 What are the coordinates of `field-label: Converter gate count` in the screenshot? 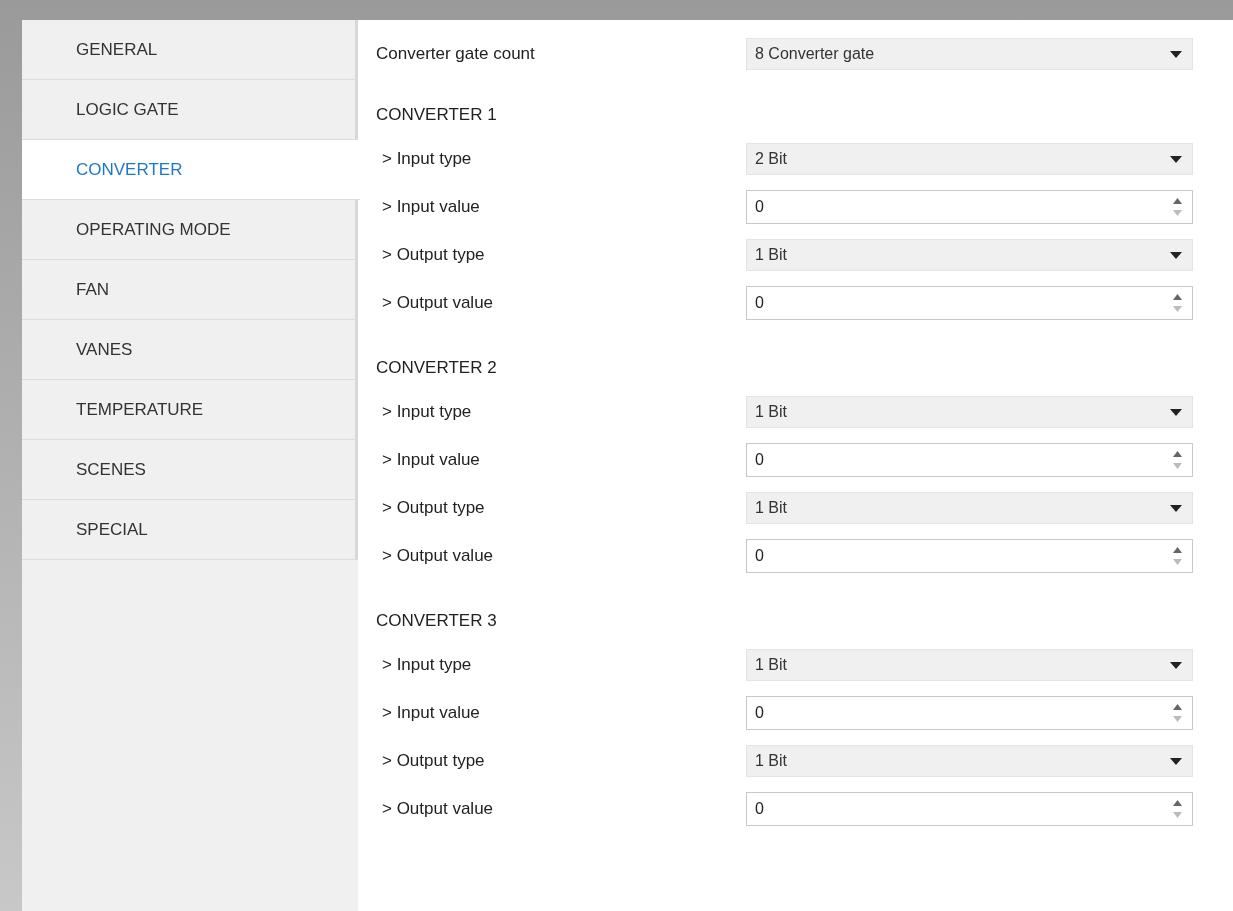 It's located at (456, 54).